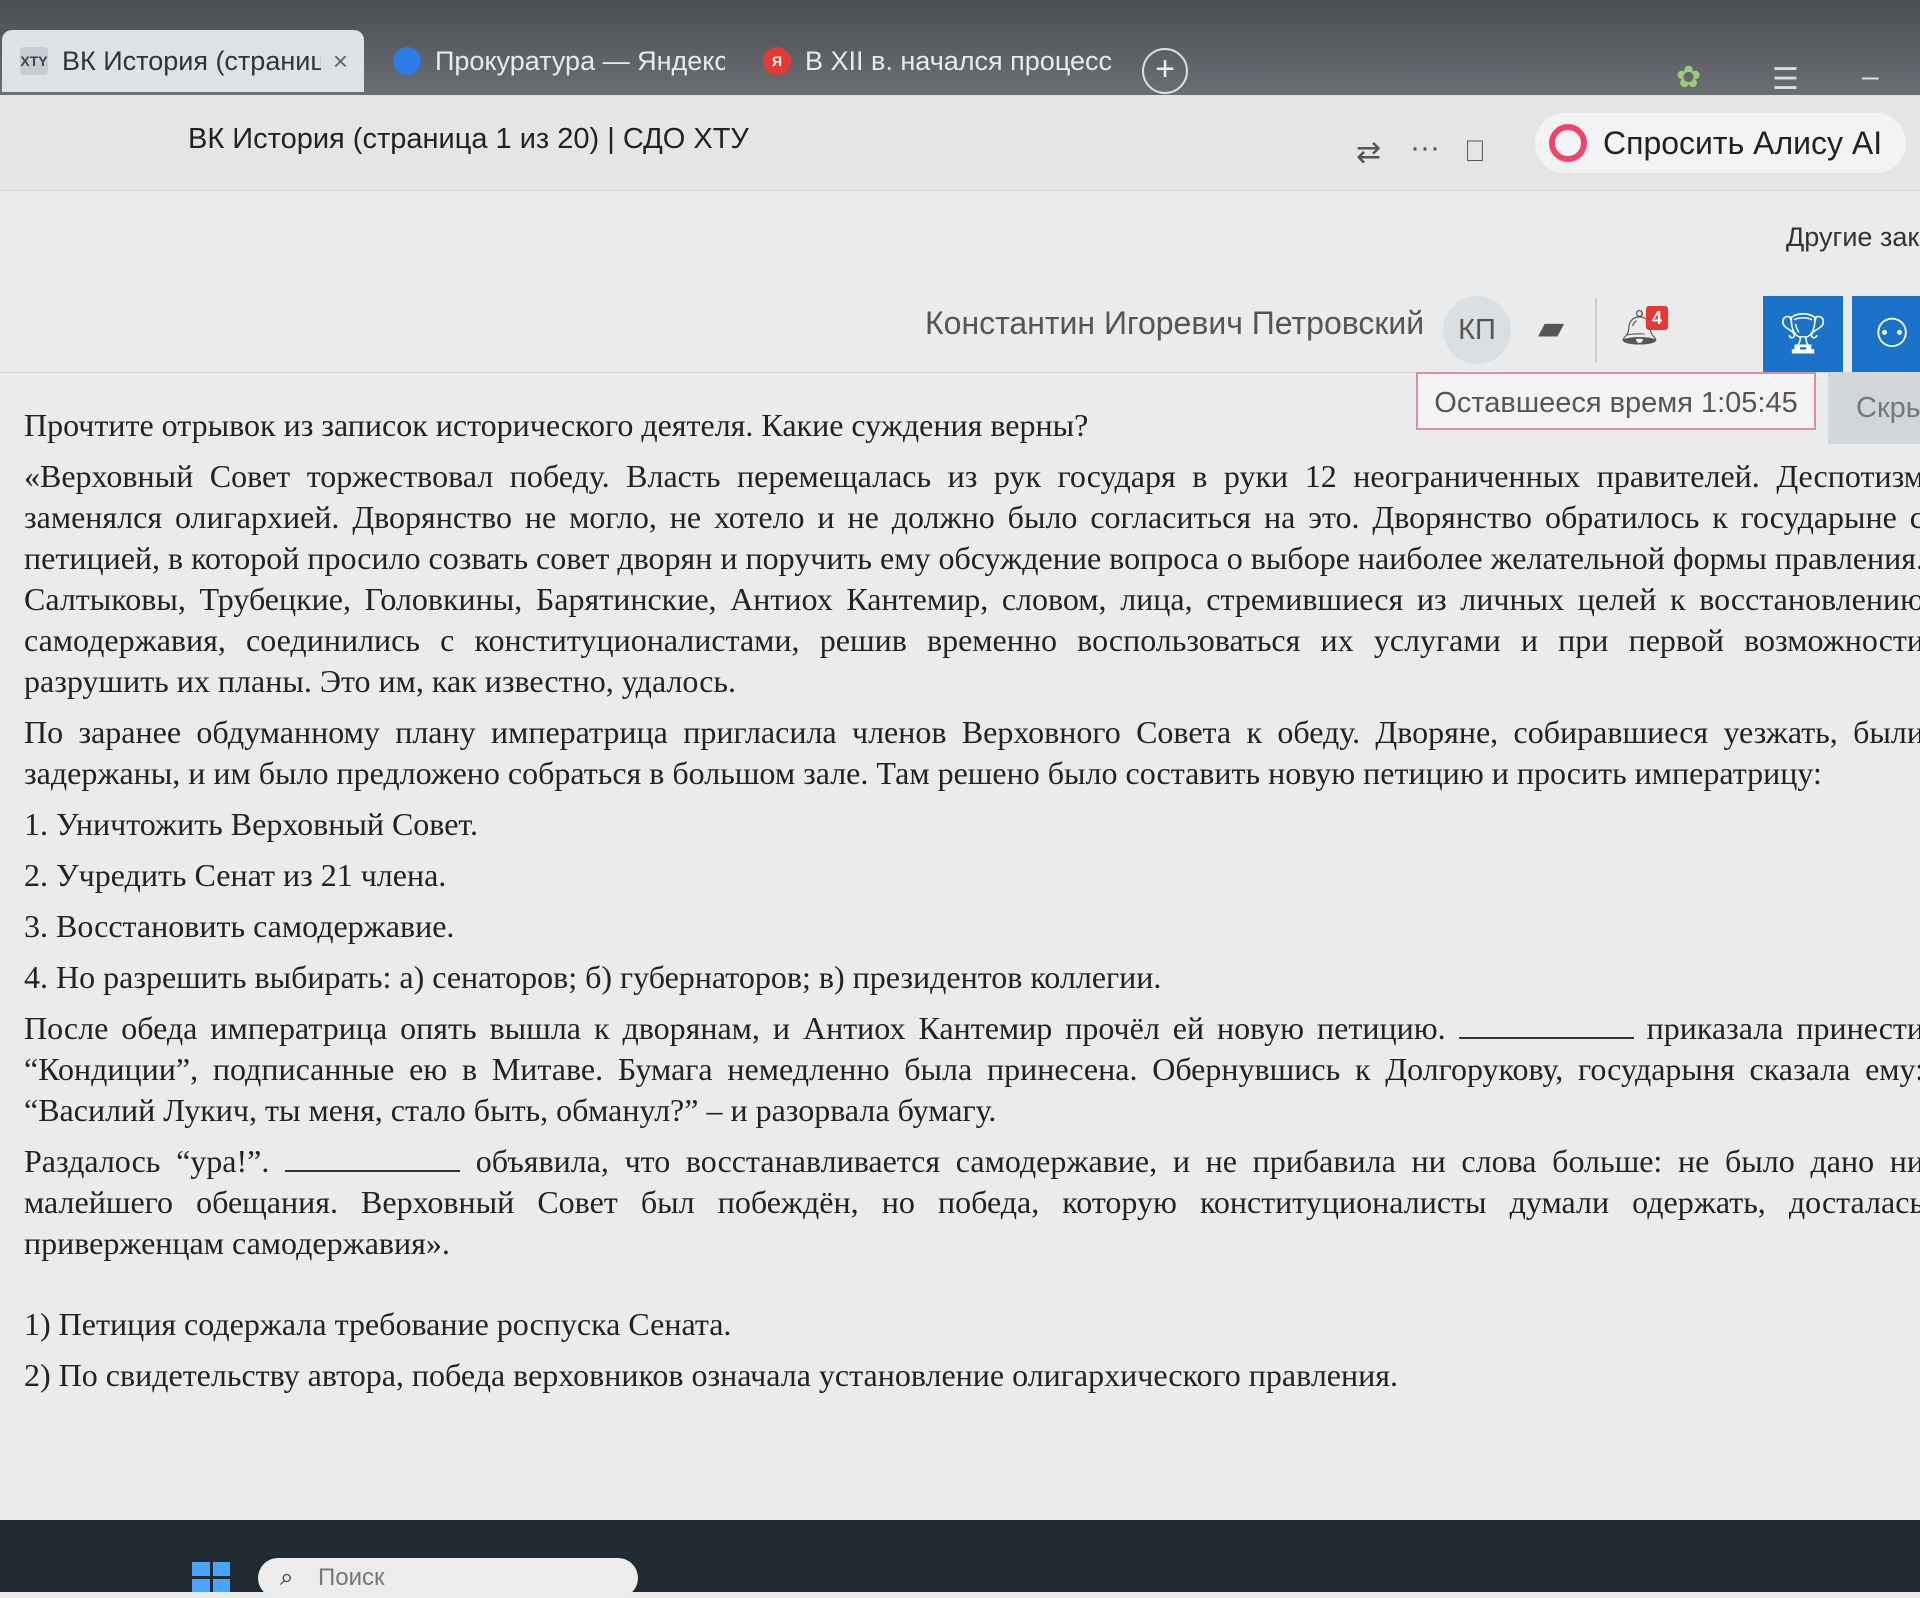 This screenshot has height=1598, width=1920. What do you see at coordinates (1803, 334) in the screenshot?
I see `trophy-icon: 🏆︎` at bounding box center [1803, 334].